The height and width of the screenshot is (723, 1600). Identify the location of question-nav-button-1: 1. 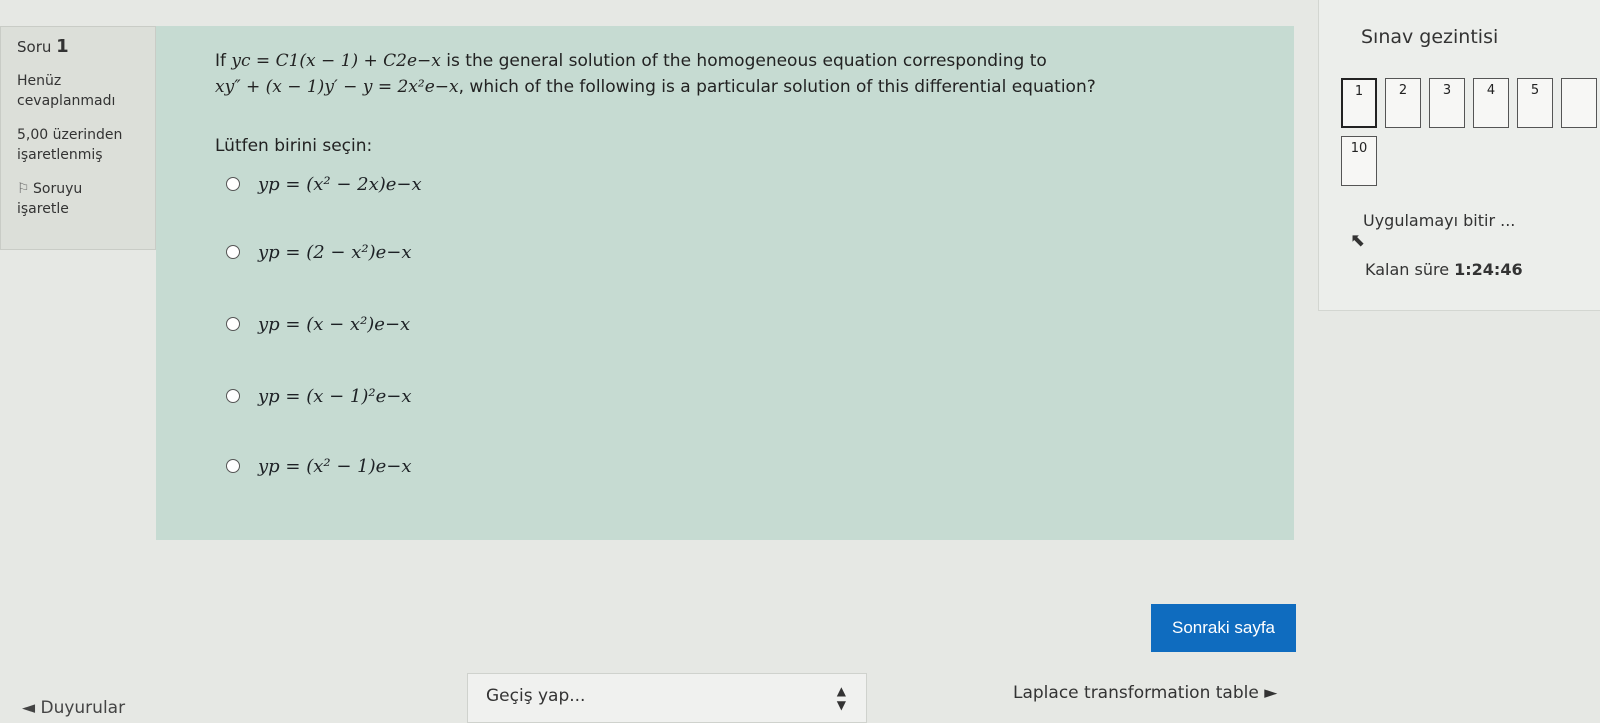
(1359, 103).